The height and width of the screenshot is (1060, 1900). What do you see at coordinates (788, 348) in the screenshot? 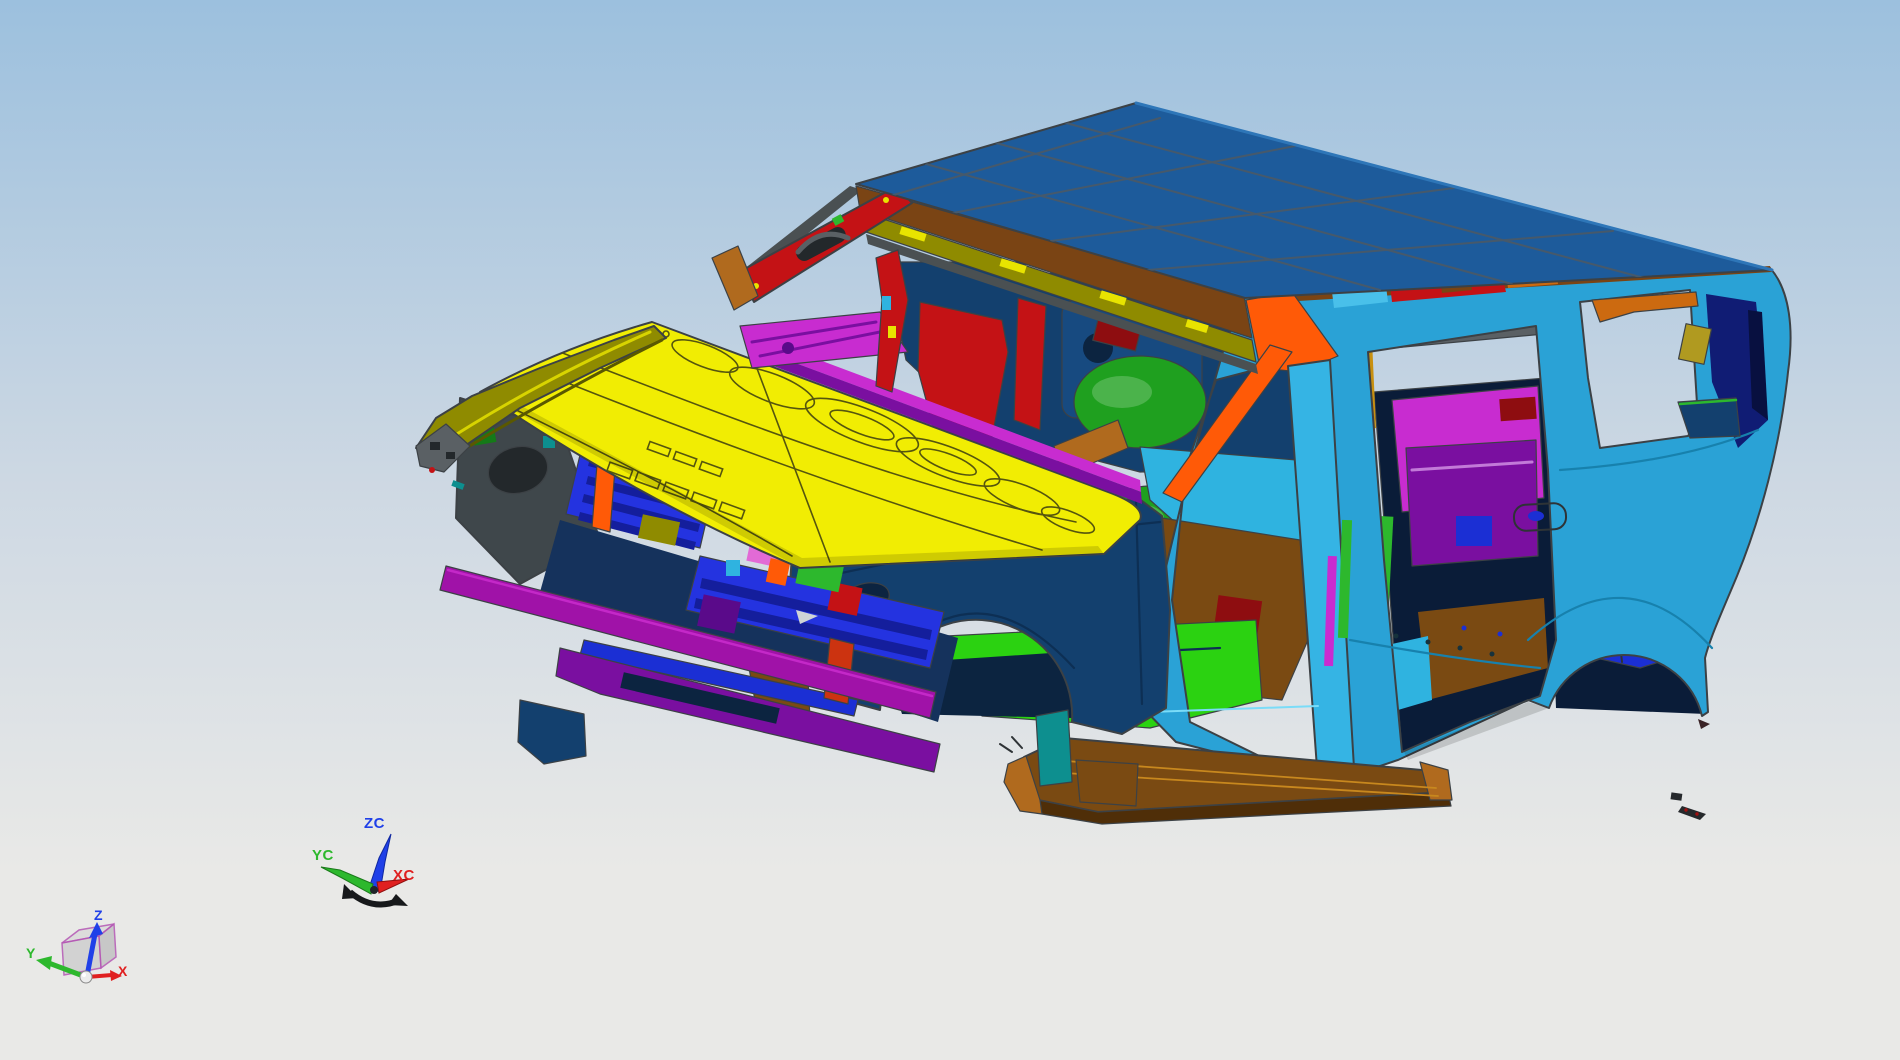
I see `cowl-grommet` at bounding box center [788, 348].